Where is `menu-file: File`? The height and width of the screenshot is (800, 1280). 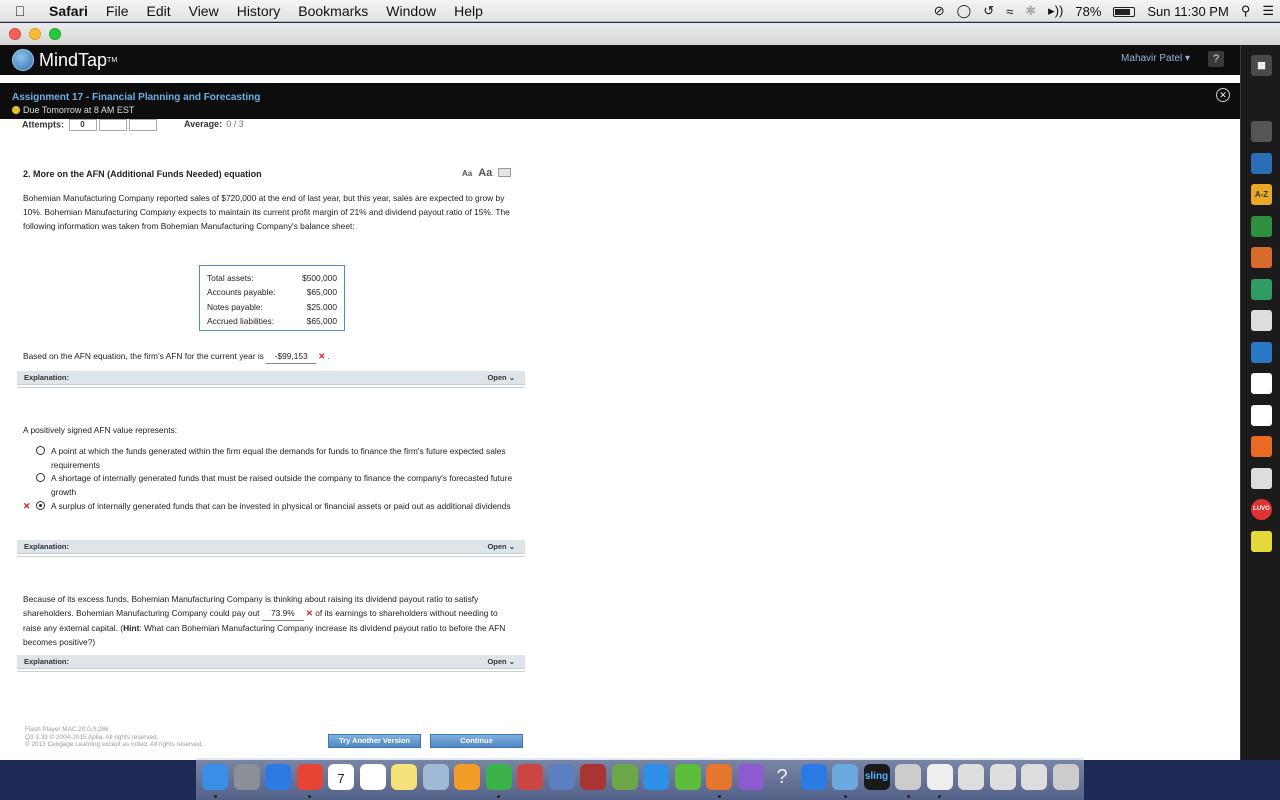 menu-file: File is located at coordinates (117, 11).